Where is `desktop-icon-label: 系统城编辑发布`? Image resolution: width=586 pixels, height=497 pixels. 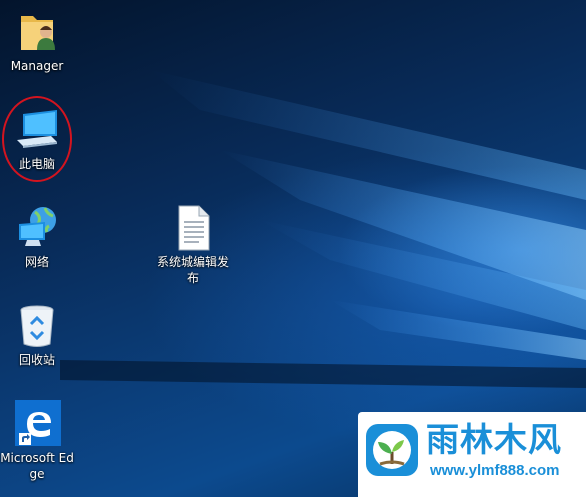 desktop-icon-label: 系统城编辑发布 is located at coordinates (192, 270).